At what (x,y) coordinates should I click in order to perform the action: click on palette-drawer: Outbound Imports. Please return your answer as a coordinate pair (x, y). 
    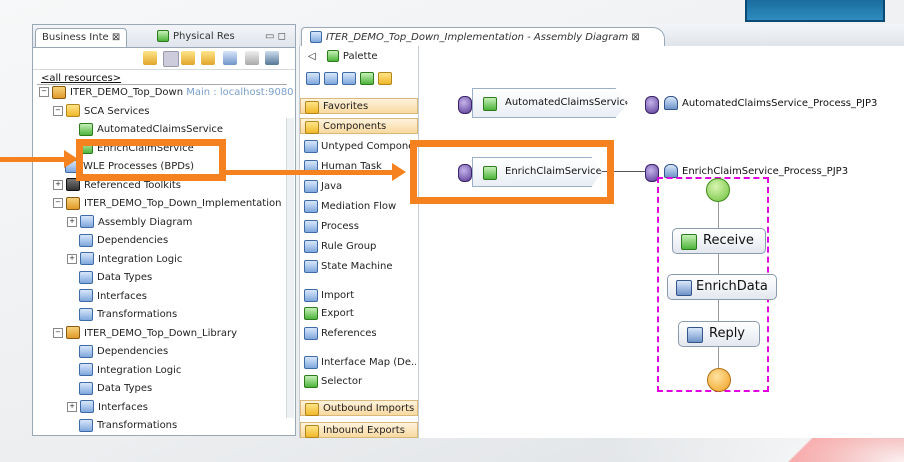
    Looking at the image, I should click on (359, 408).